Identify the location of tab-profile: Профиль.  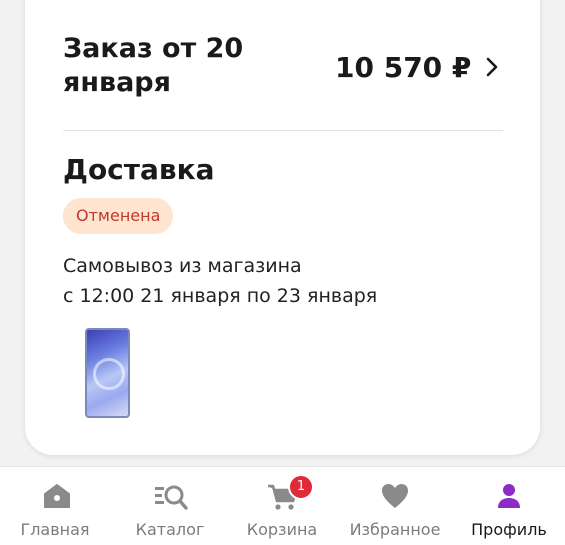
(509, 506).